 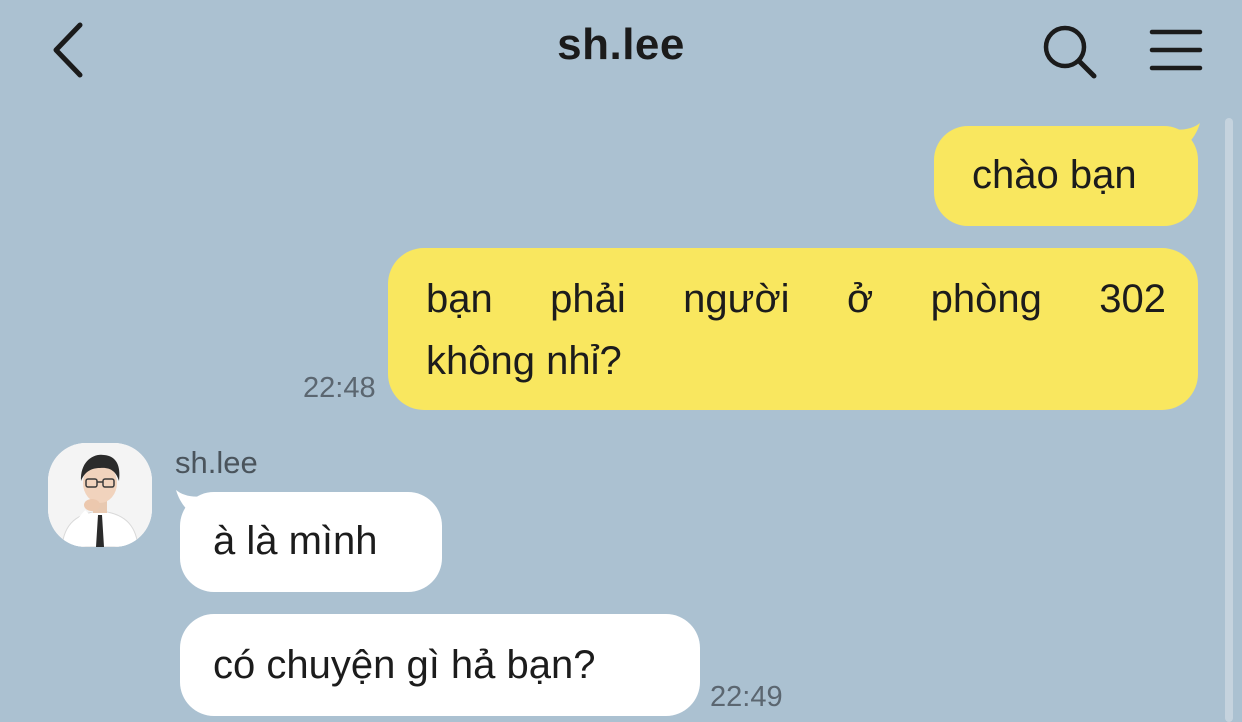 I want to click on incoming-message-bubble: có chuyện gì hả bạn?, so click(x=440, y=665).